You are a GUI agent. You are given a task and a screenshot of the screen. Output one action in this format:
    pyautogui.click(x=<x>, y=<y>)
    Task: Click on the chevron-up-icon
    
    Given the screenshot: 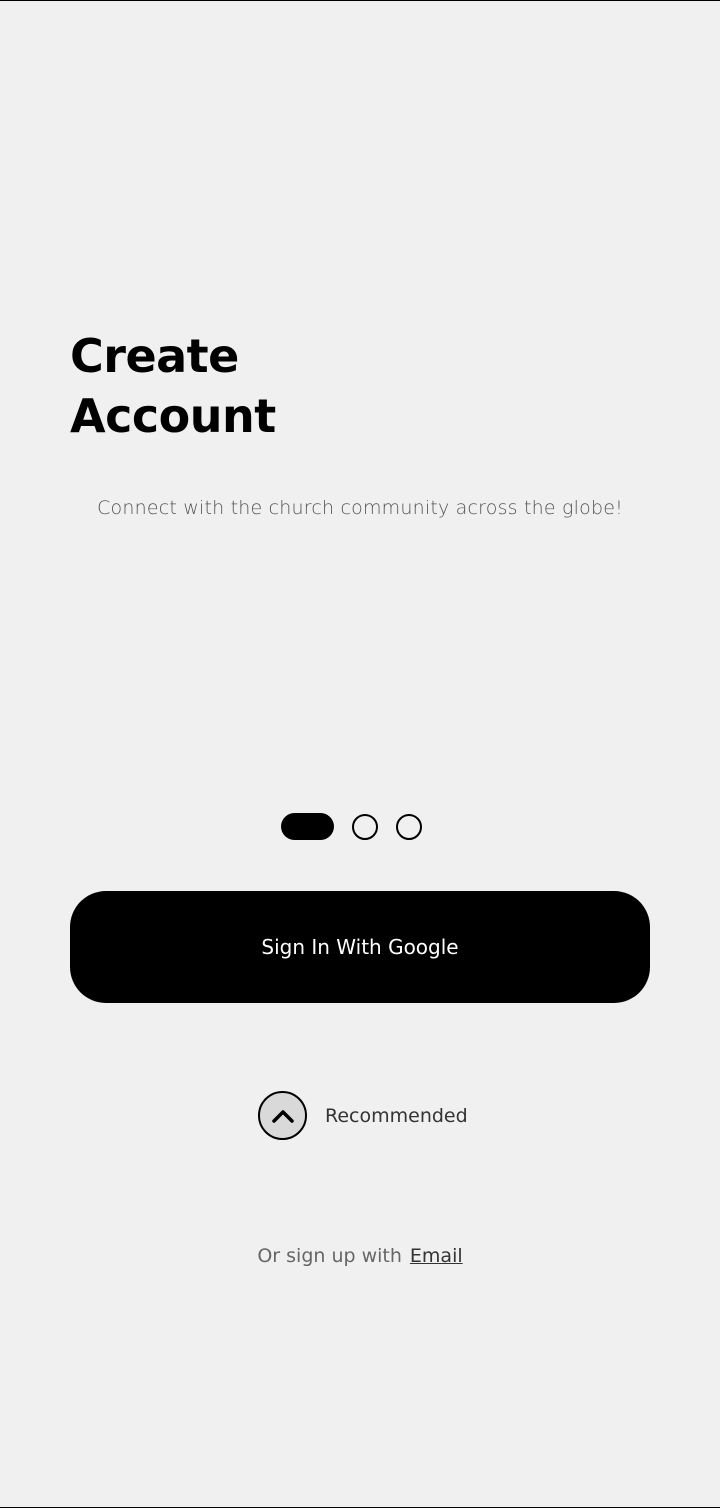 What is the action you would take?
    pyautogui.click(x=282, y=1115)
    